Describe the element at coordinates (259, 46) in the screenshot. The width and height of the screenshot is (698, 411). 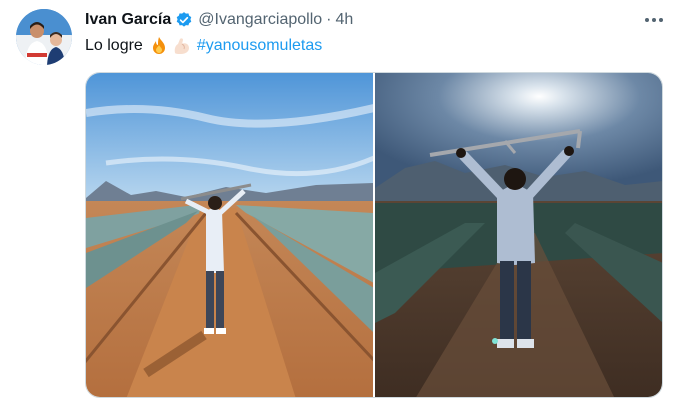
I see `hashtag-link: #yanousomuletas` at that location.